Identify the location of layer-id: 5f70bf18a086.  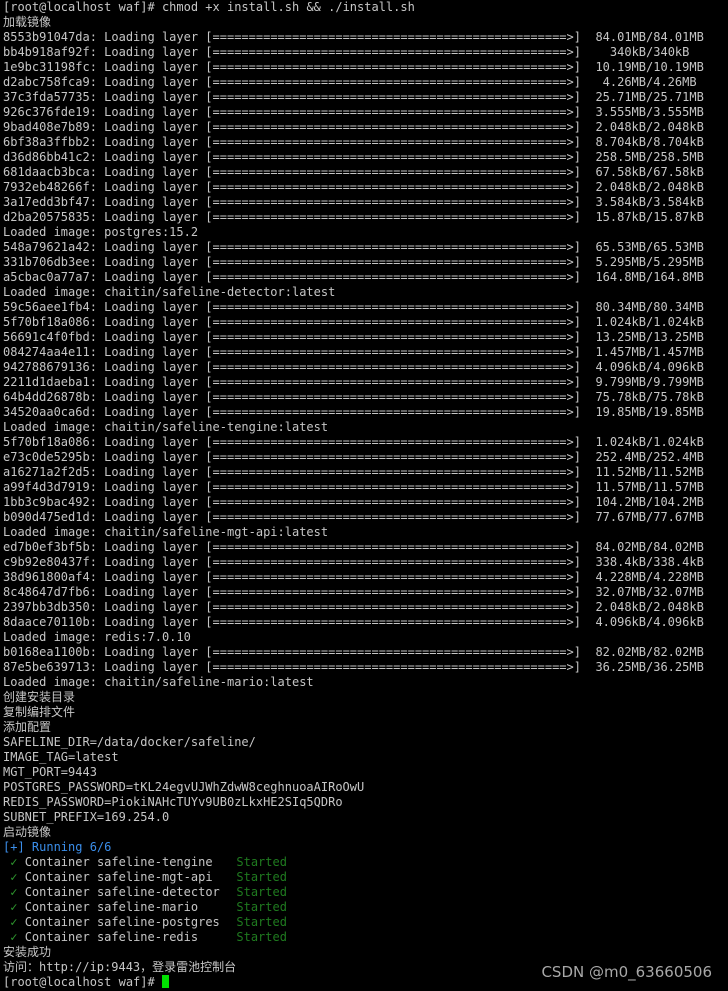
(46, 322).